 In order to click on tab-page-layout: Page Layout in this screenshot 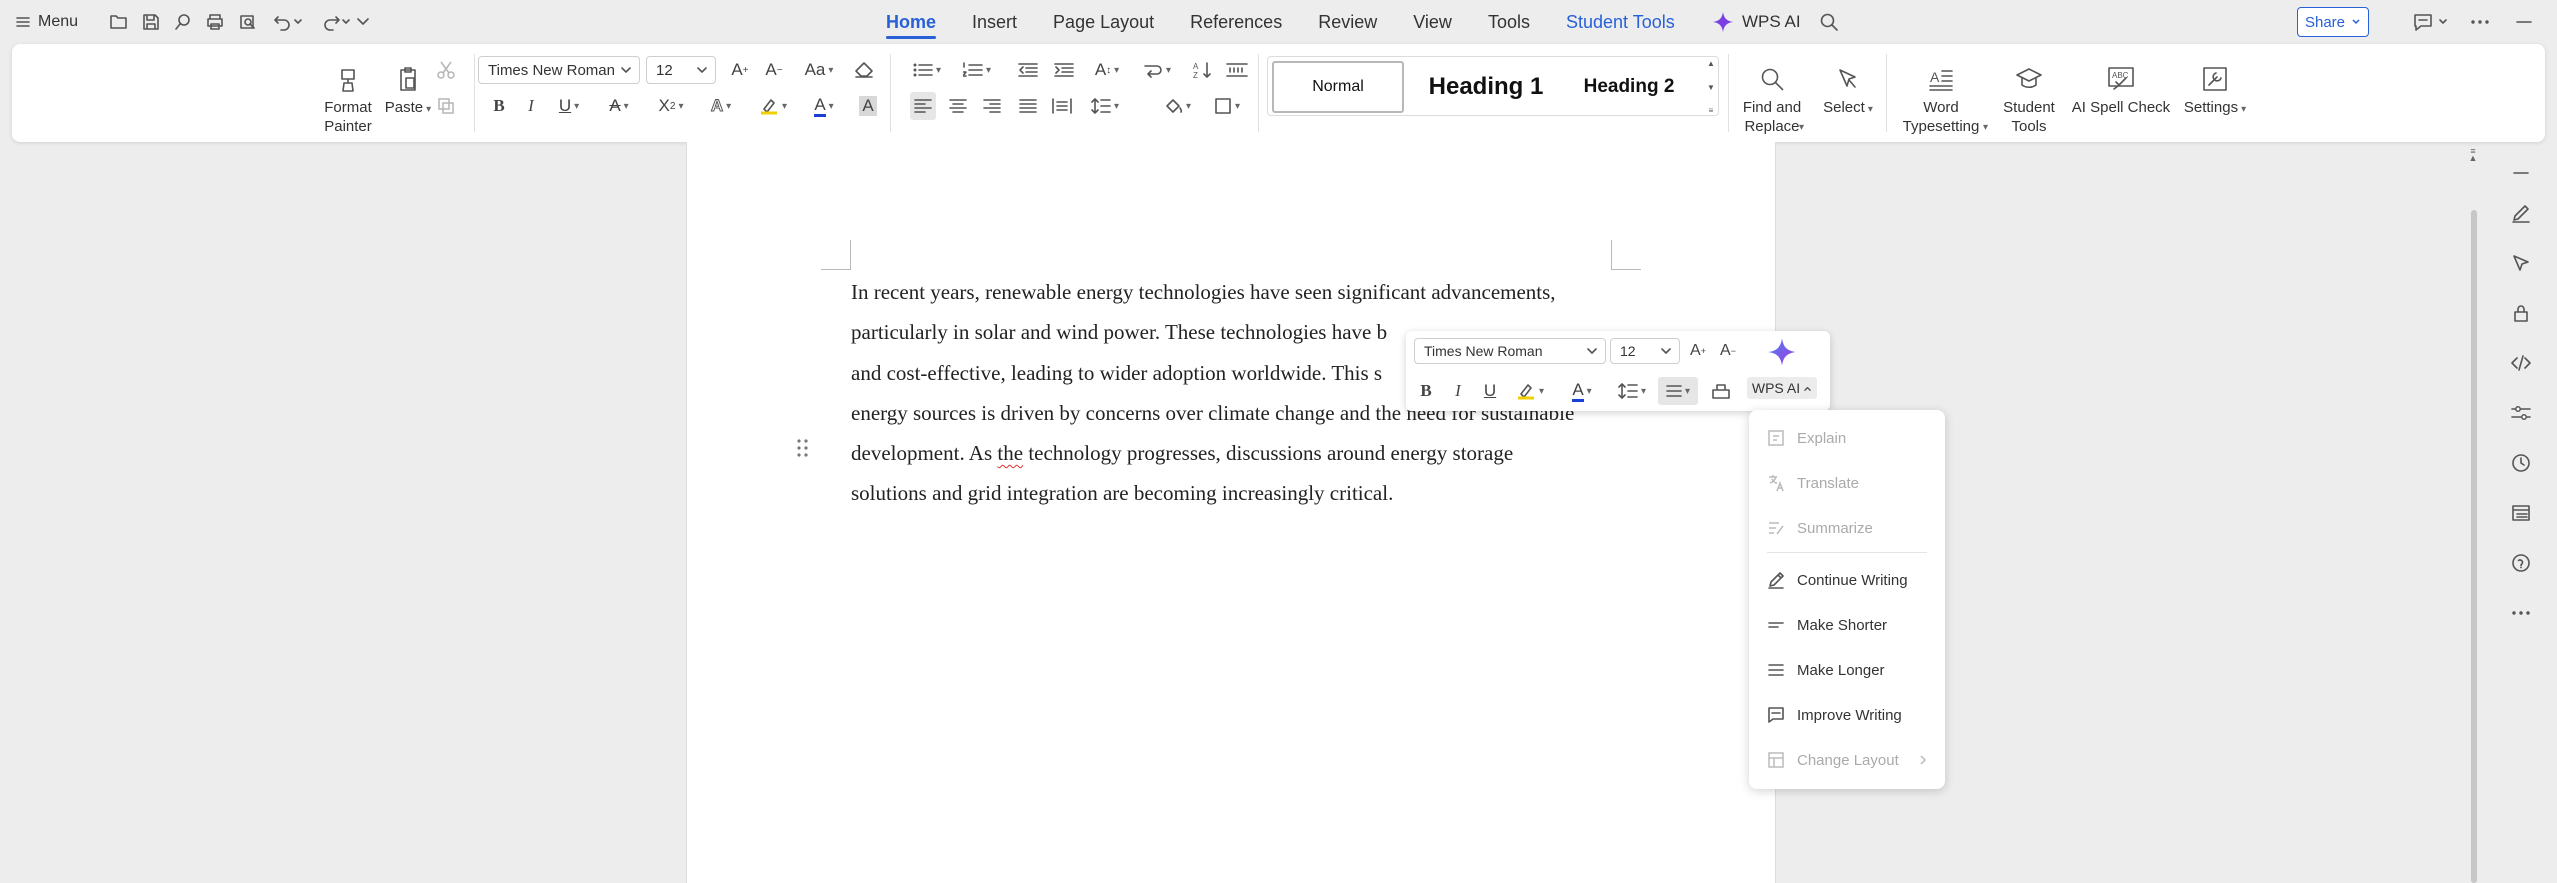, I will do `click(1103, 22)`.